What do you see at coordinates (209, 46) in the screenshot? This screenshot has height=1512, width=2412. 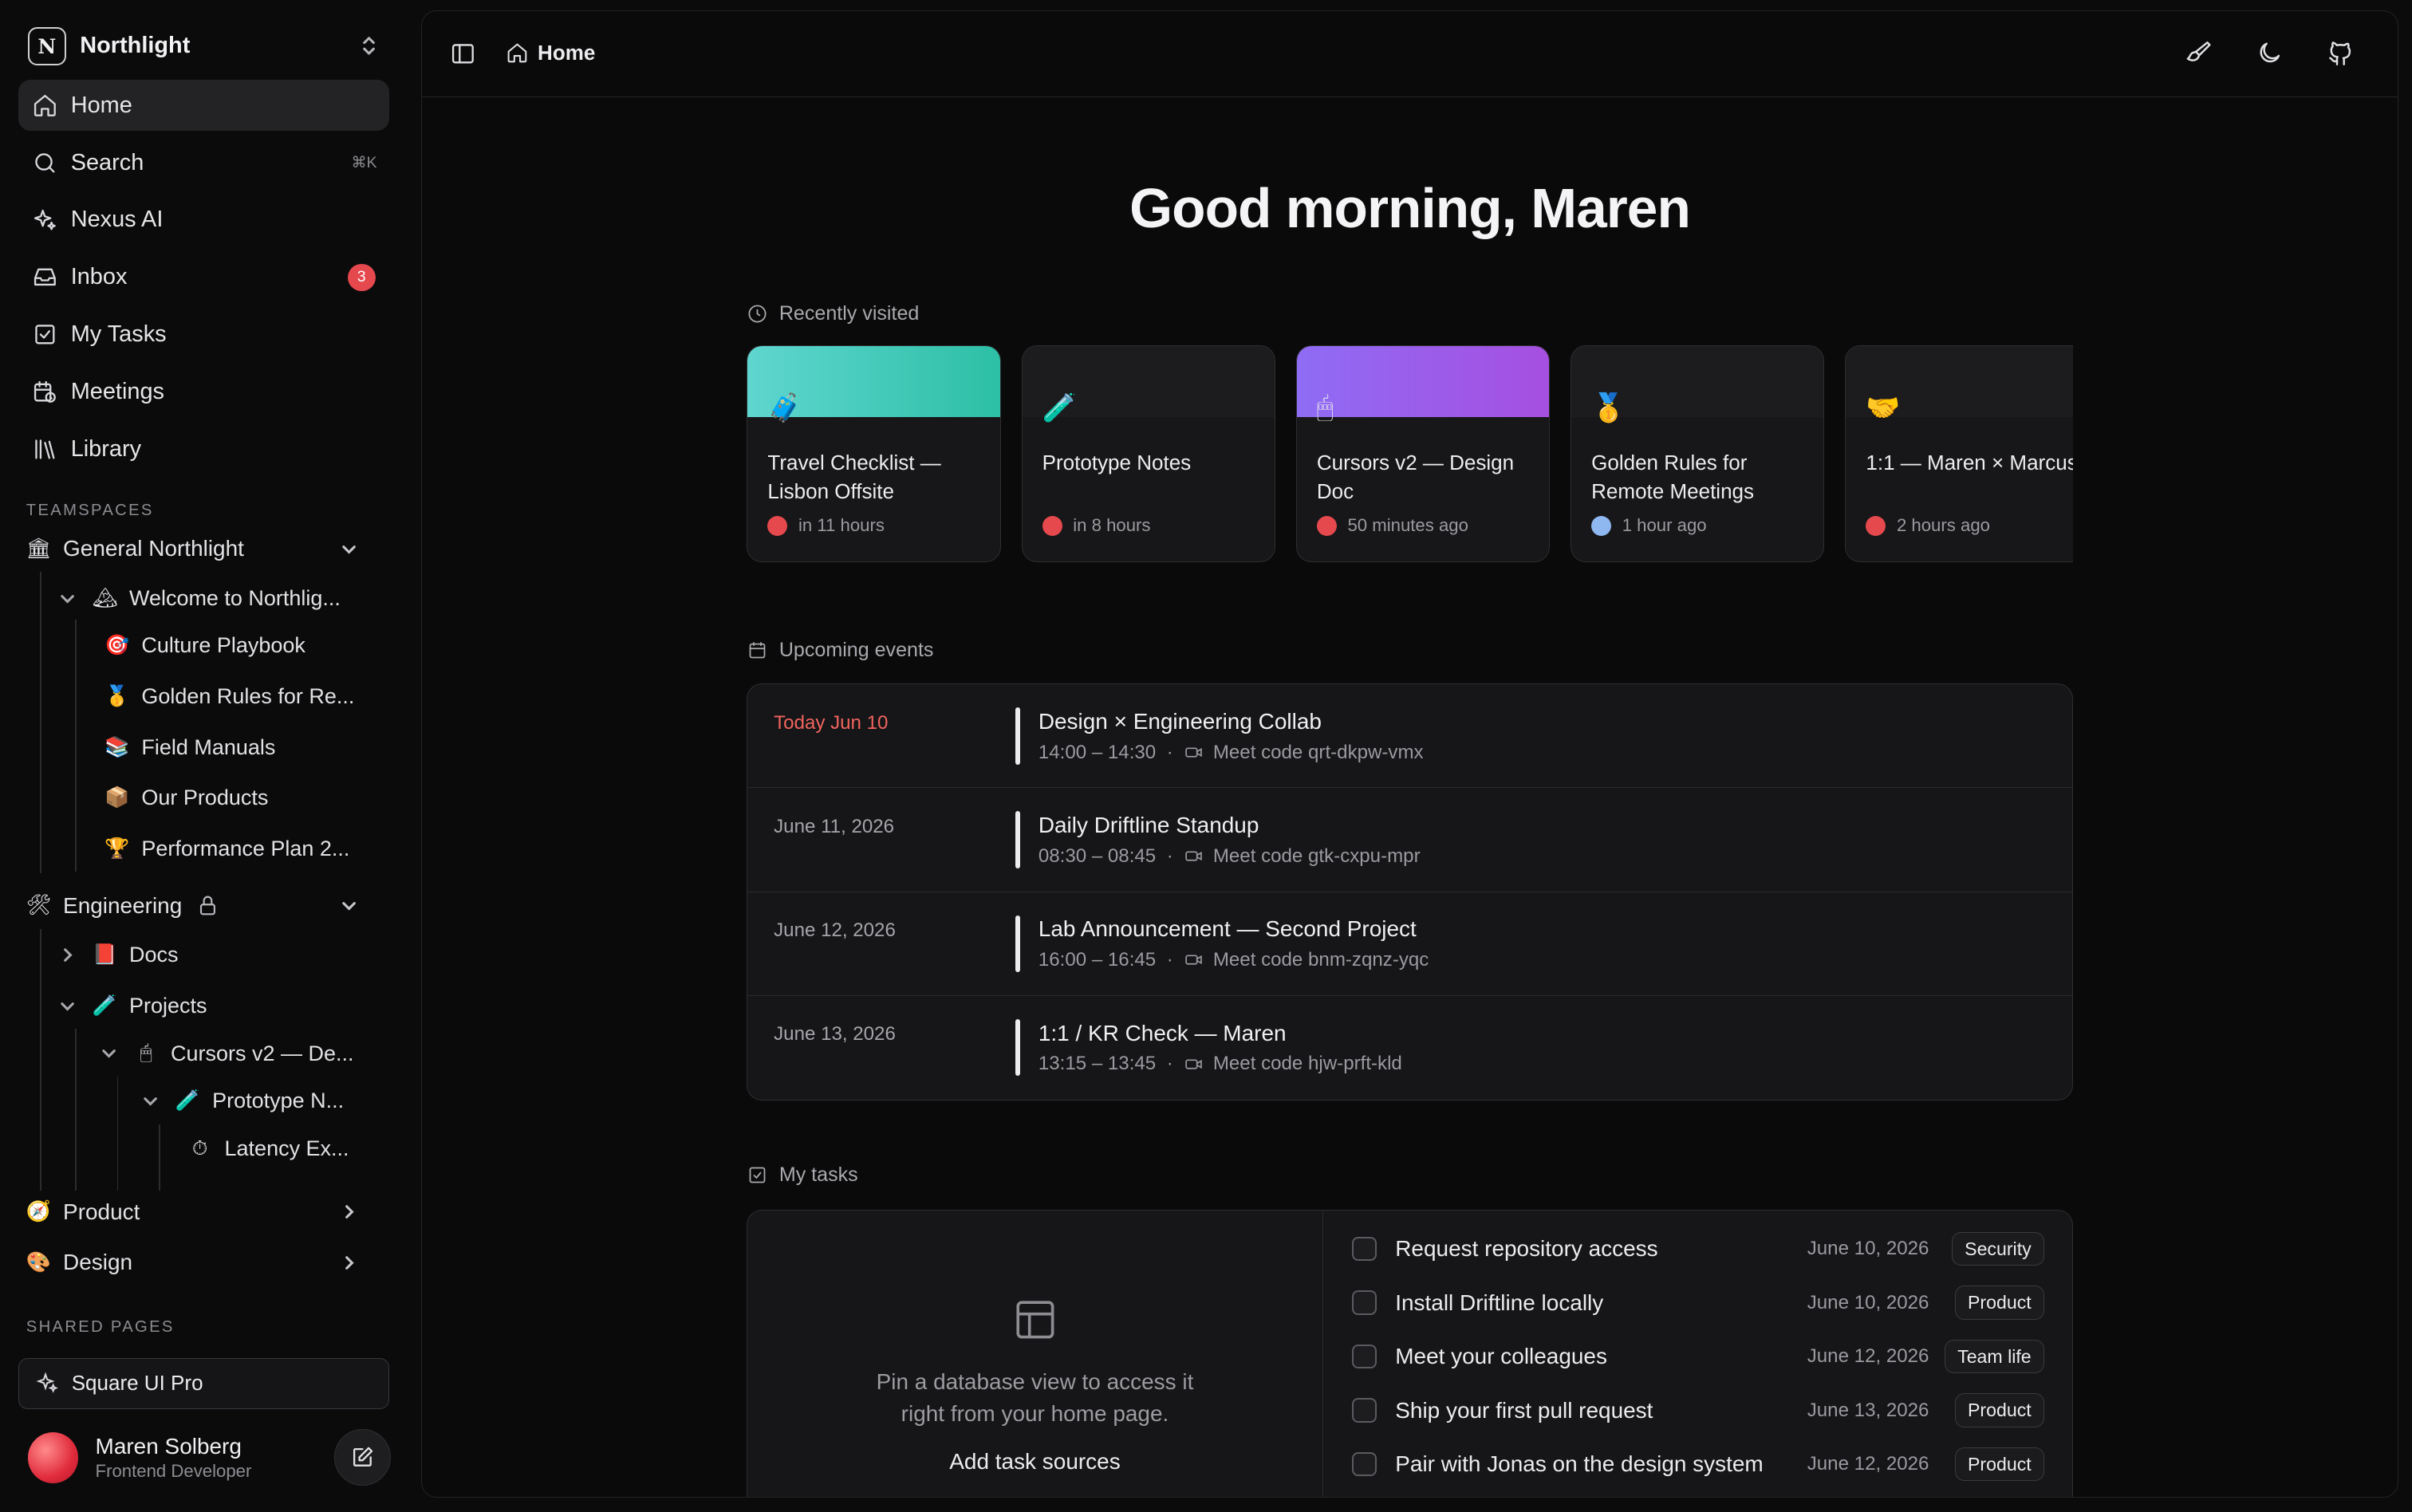 I see `workspace-switcher: N Northlight` at bounding box center [209, 46].